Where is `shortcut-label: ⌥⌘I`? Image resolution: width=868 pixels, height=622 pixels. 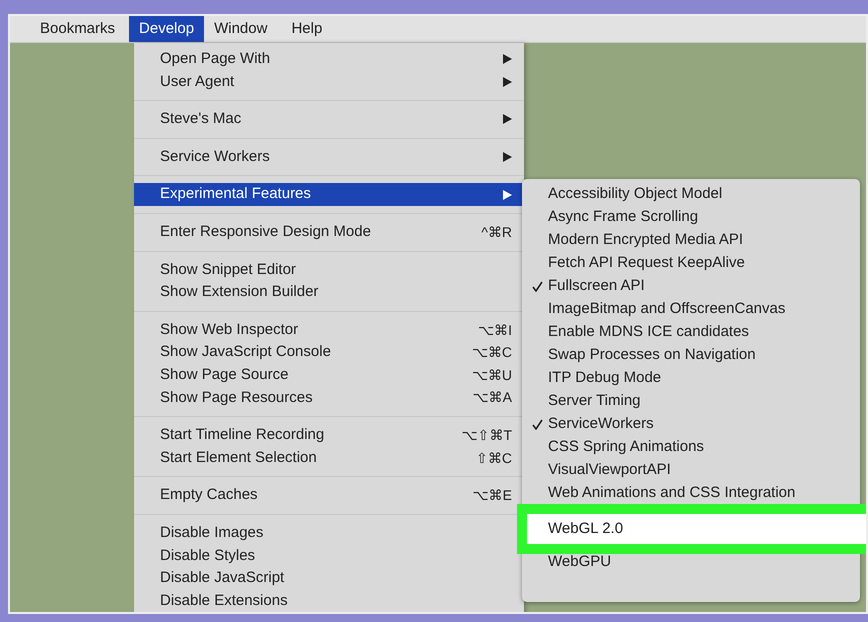 shortcut-label: ⌥⌘I is located at coordinates (495, 330).